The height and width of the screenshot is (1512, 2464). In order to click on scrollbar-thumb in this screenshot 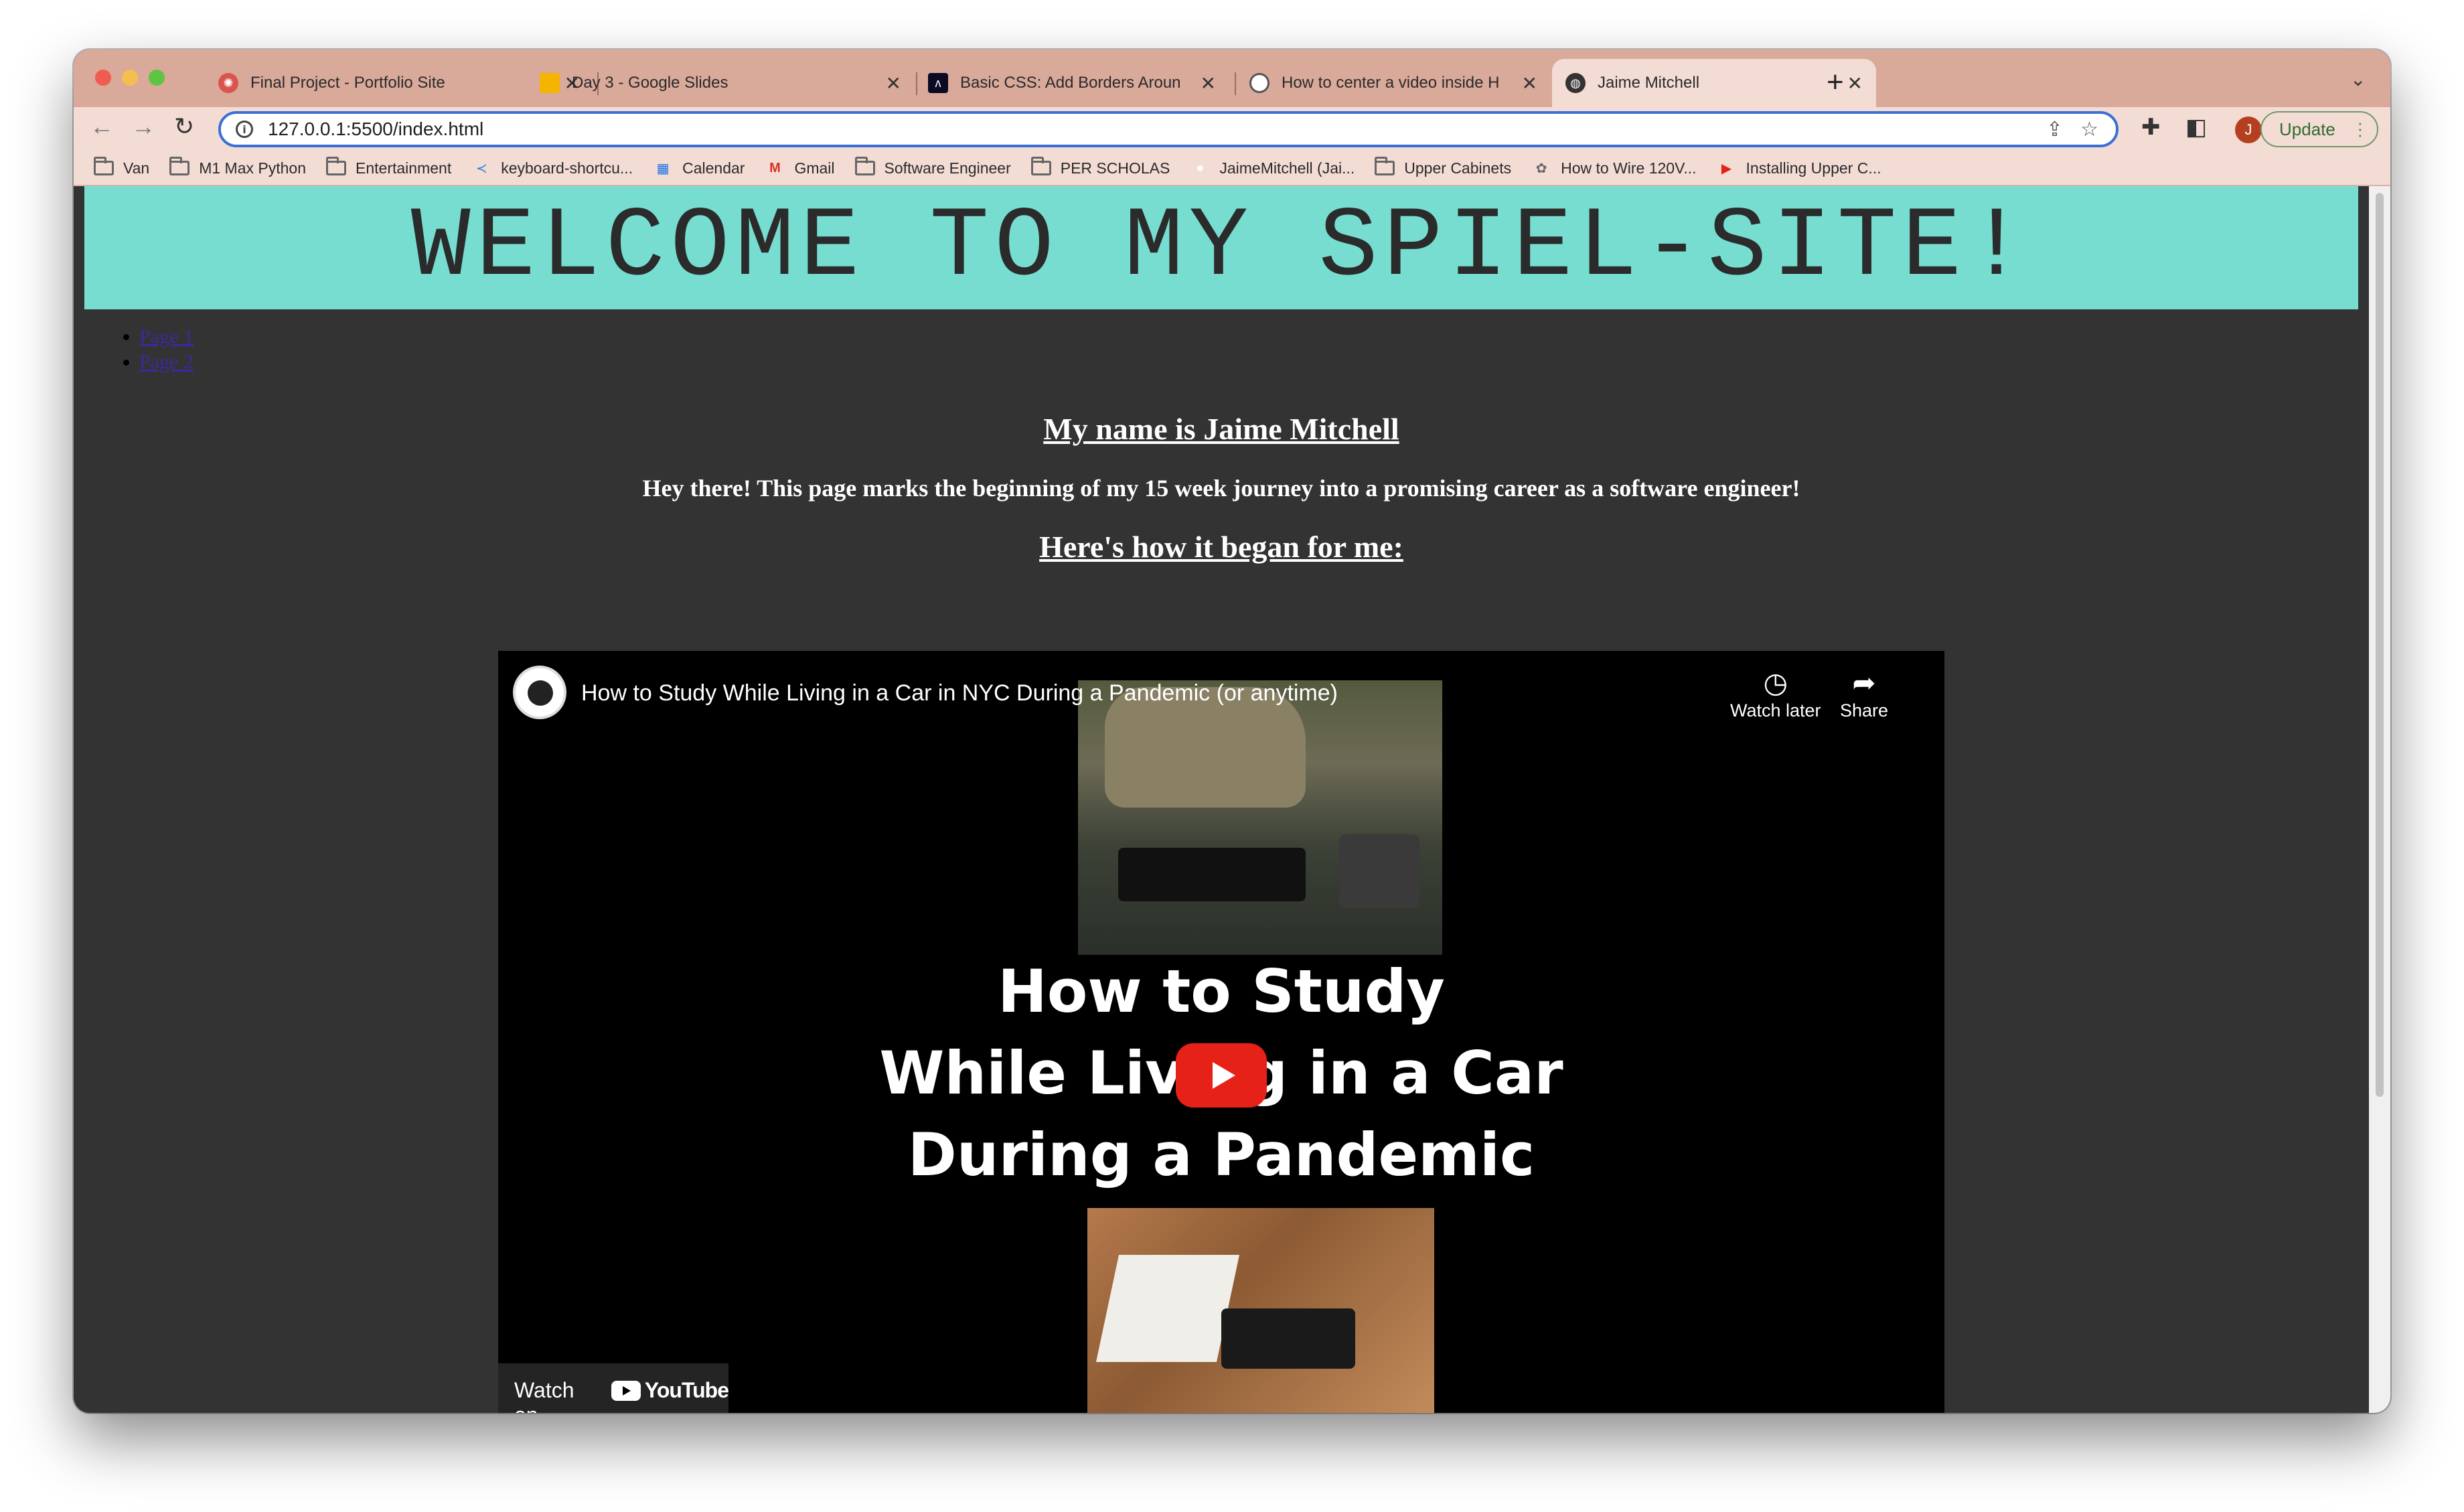, I will do `click(2380, 645)`.